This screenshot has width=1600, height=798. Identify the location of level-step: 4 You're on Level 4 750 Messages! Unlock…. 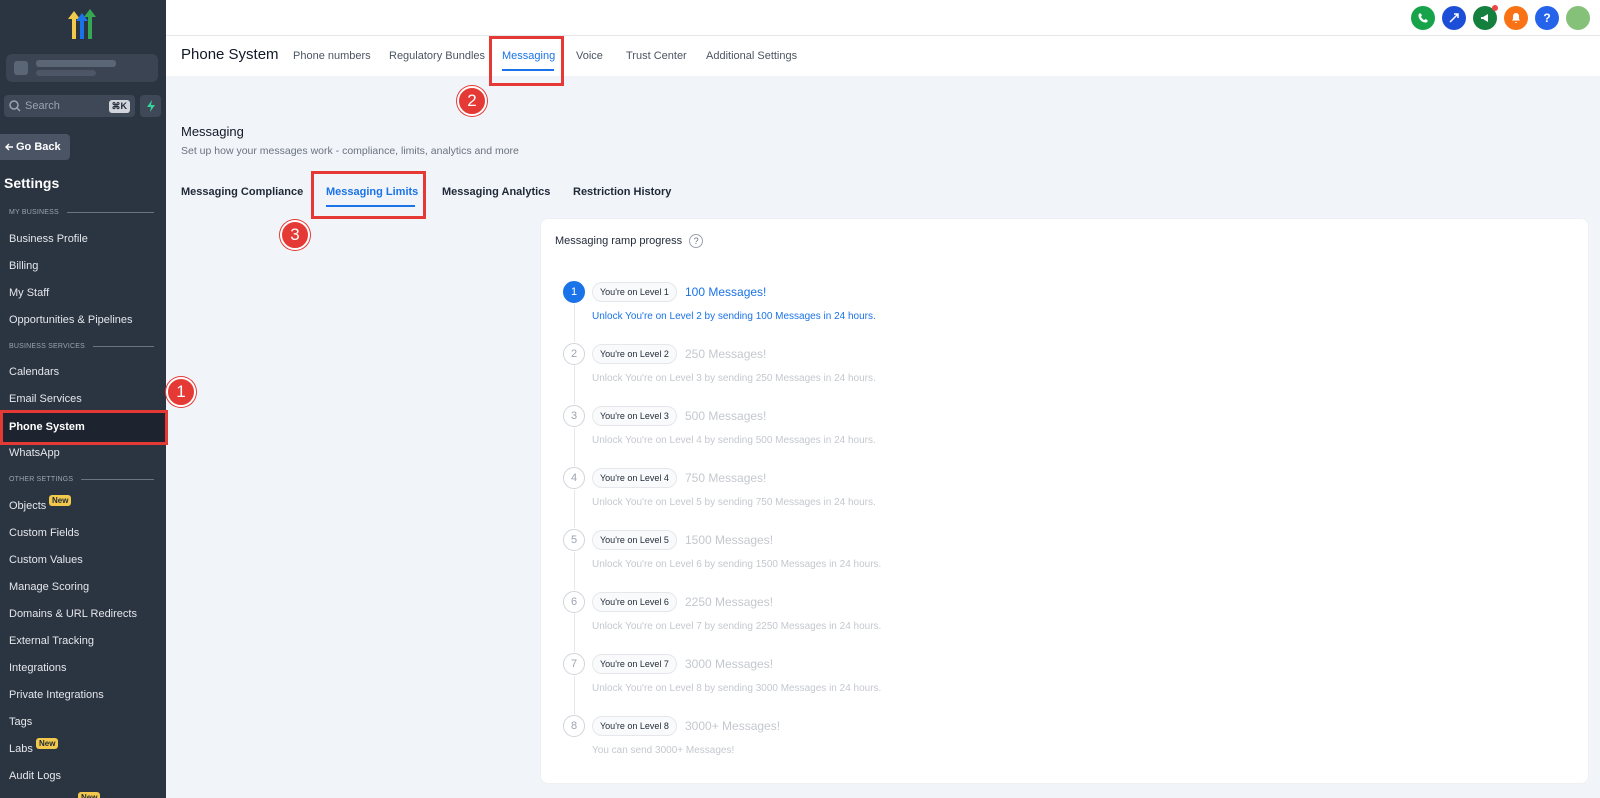
(1013, 498).